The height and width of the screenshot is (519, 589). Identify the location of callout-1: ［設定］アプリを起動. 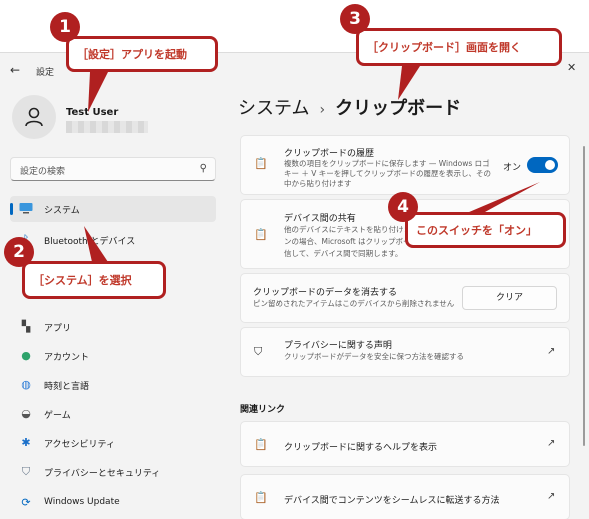
(142, 54).